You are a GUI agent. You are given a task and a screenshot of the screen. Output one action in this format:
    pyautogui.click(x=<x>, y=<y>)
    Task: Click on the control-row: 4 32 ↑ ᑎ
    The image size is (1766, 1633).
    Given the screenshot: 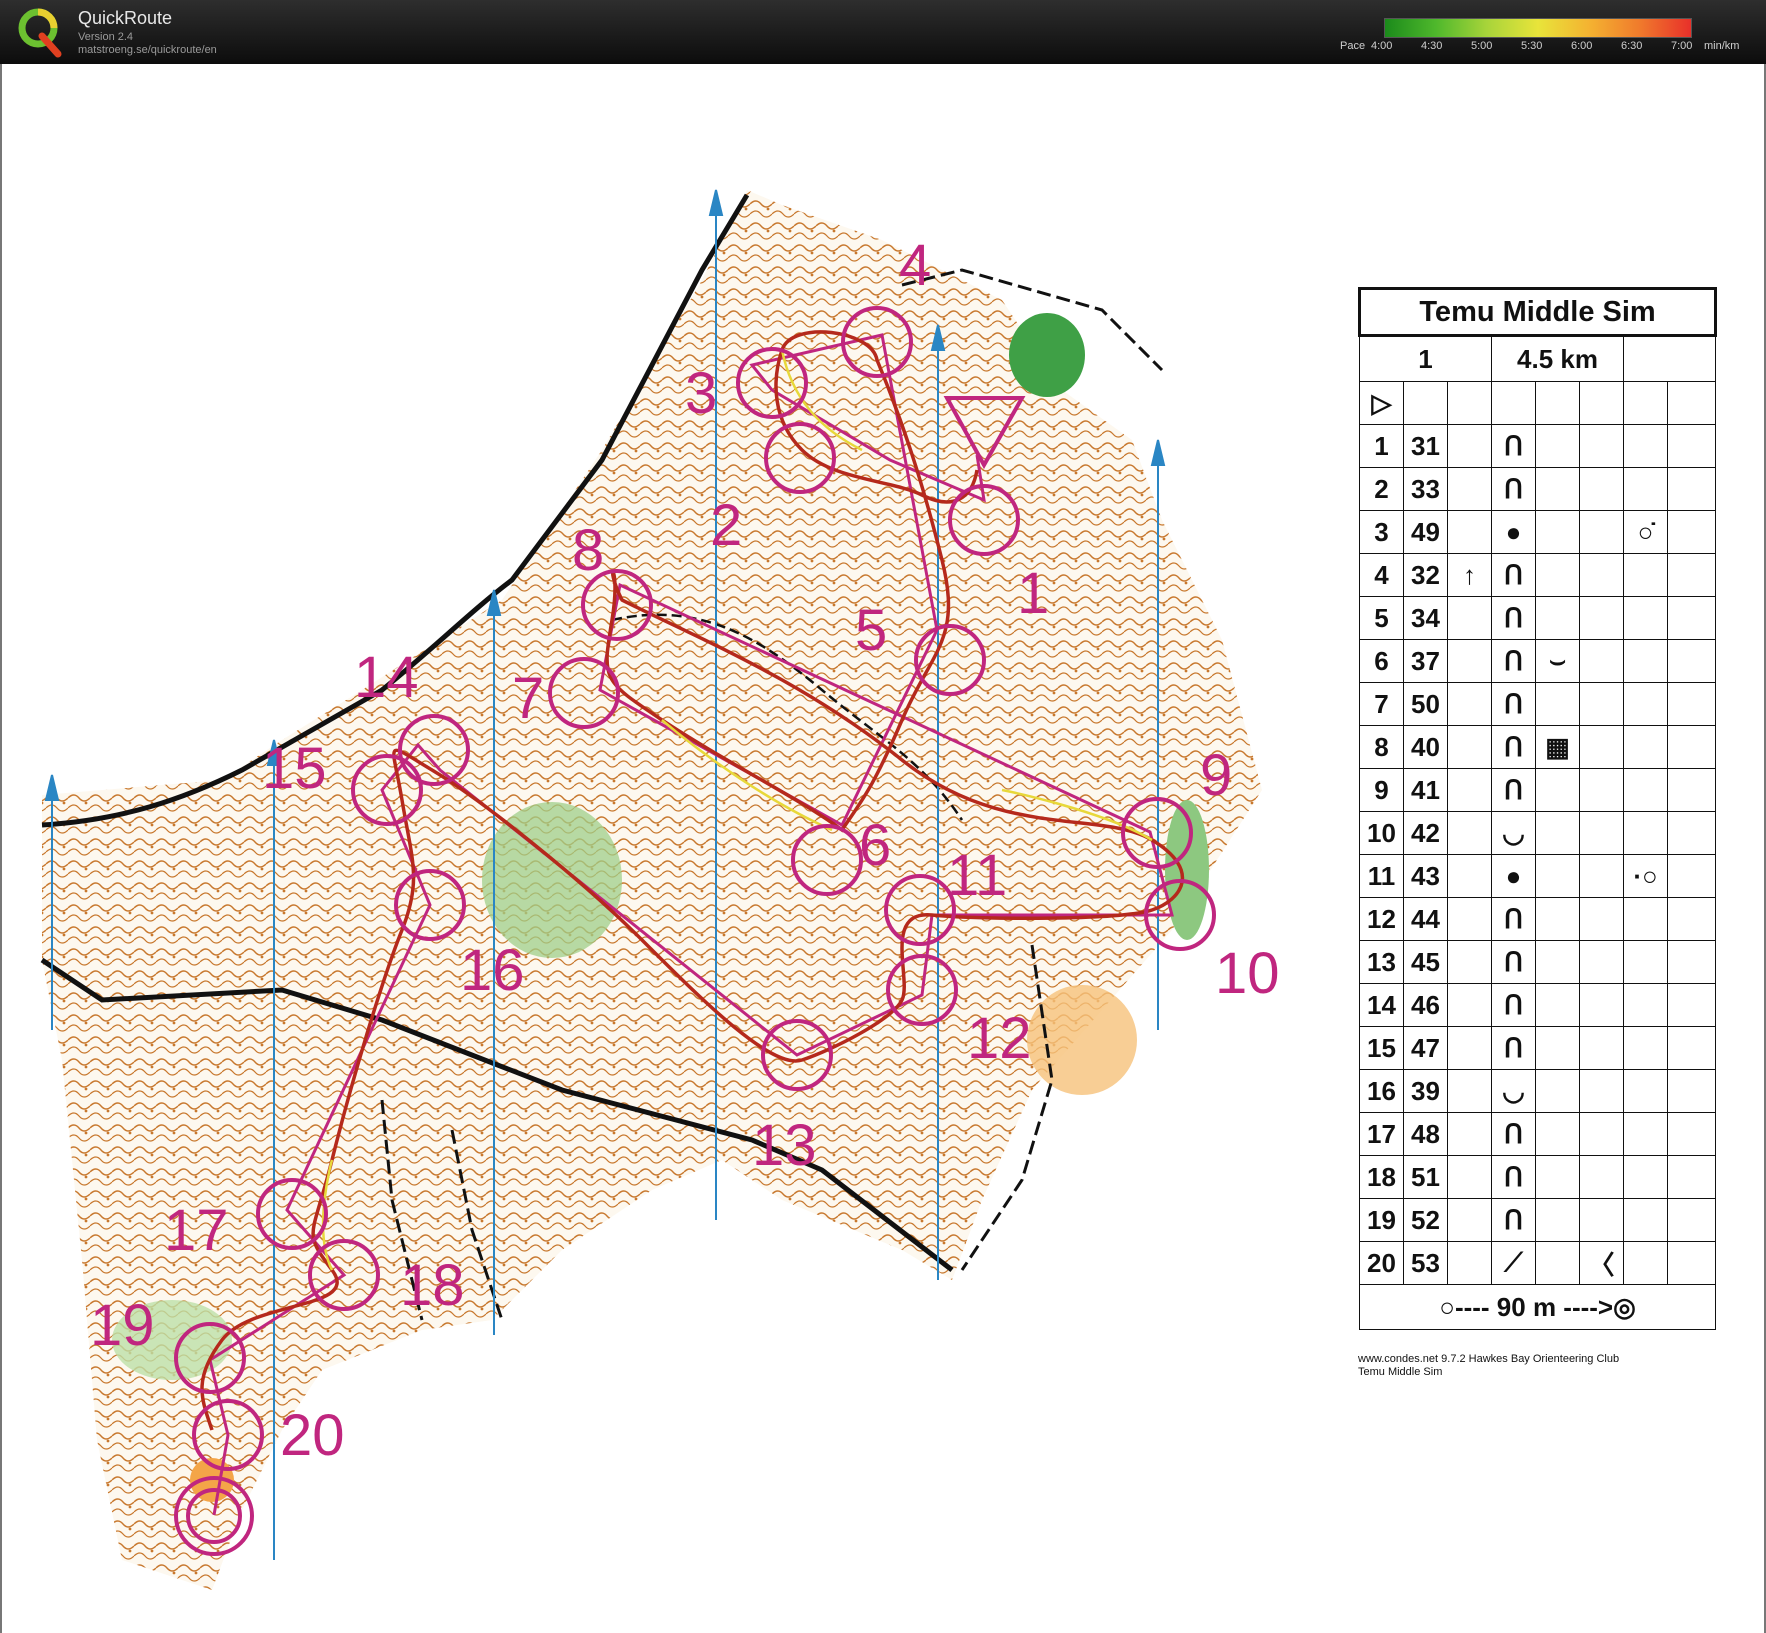 What is the action you would take?
    pyautogui.click(x=1538, y=575)
    